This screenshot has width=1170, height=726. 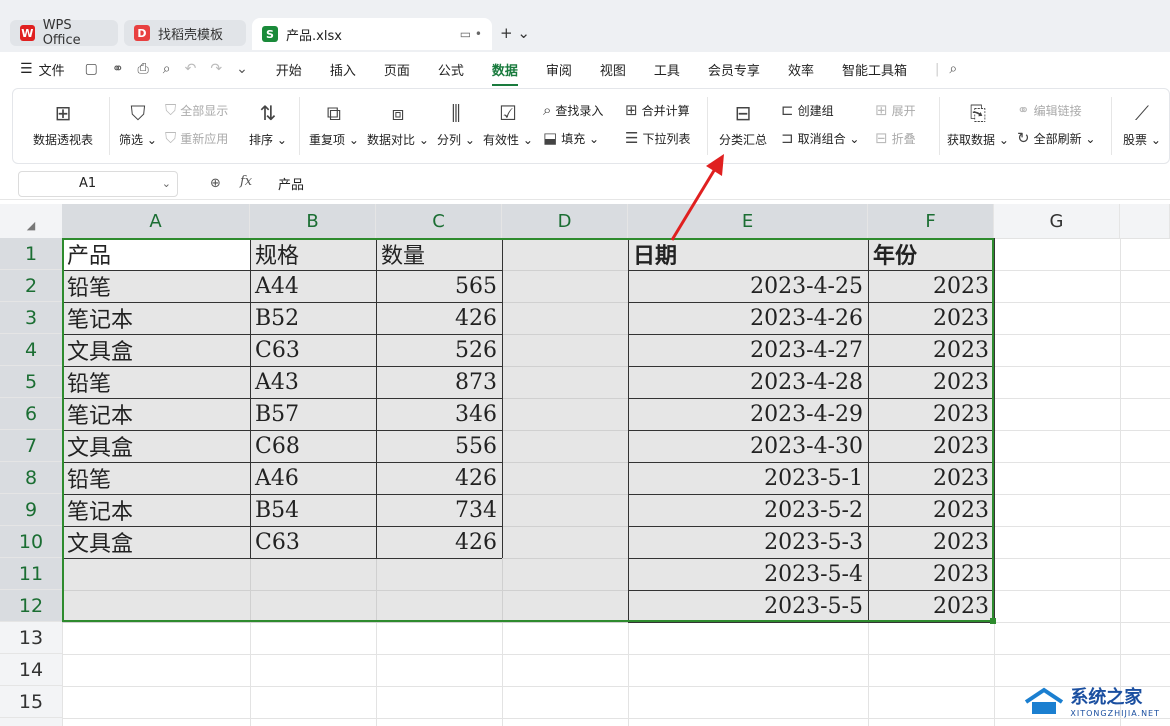 What do you see at coordinates (167, 69) in the screenshot?
I see `print-preview-icon: ⌕` at bounding box center [167, 69].